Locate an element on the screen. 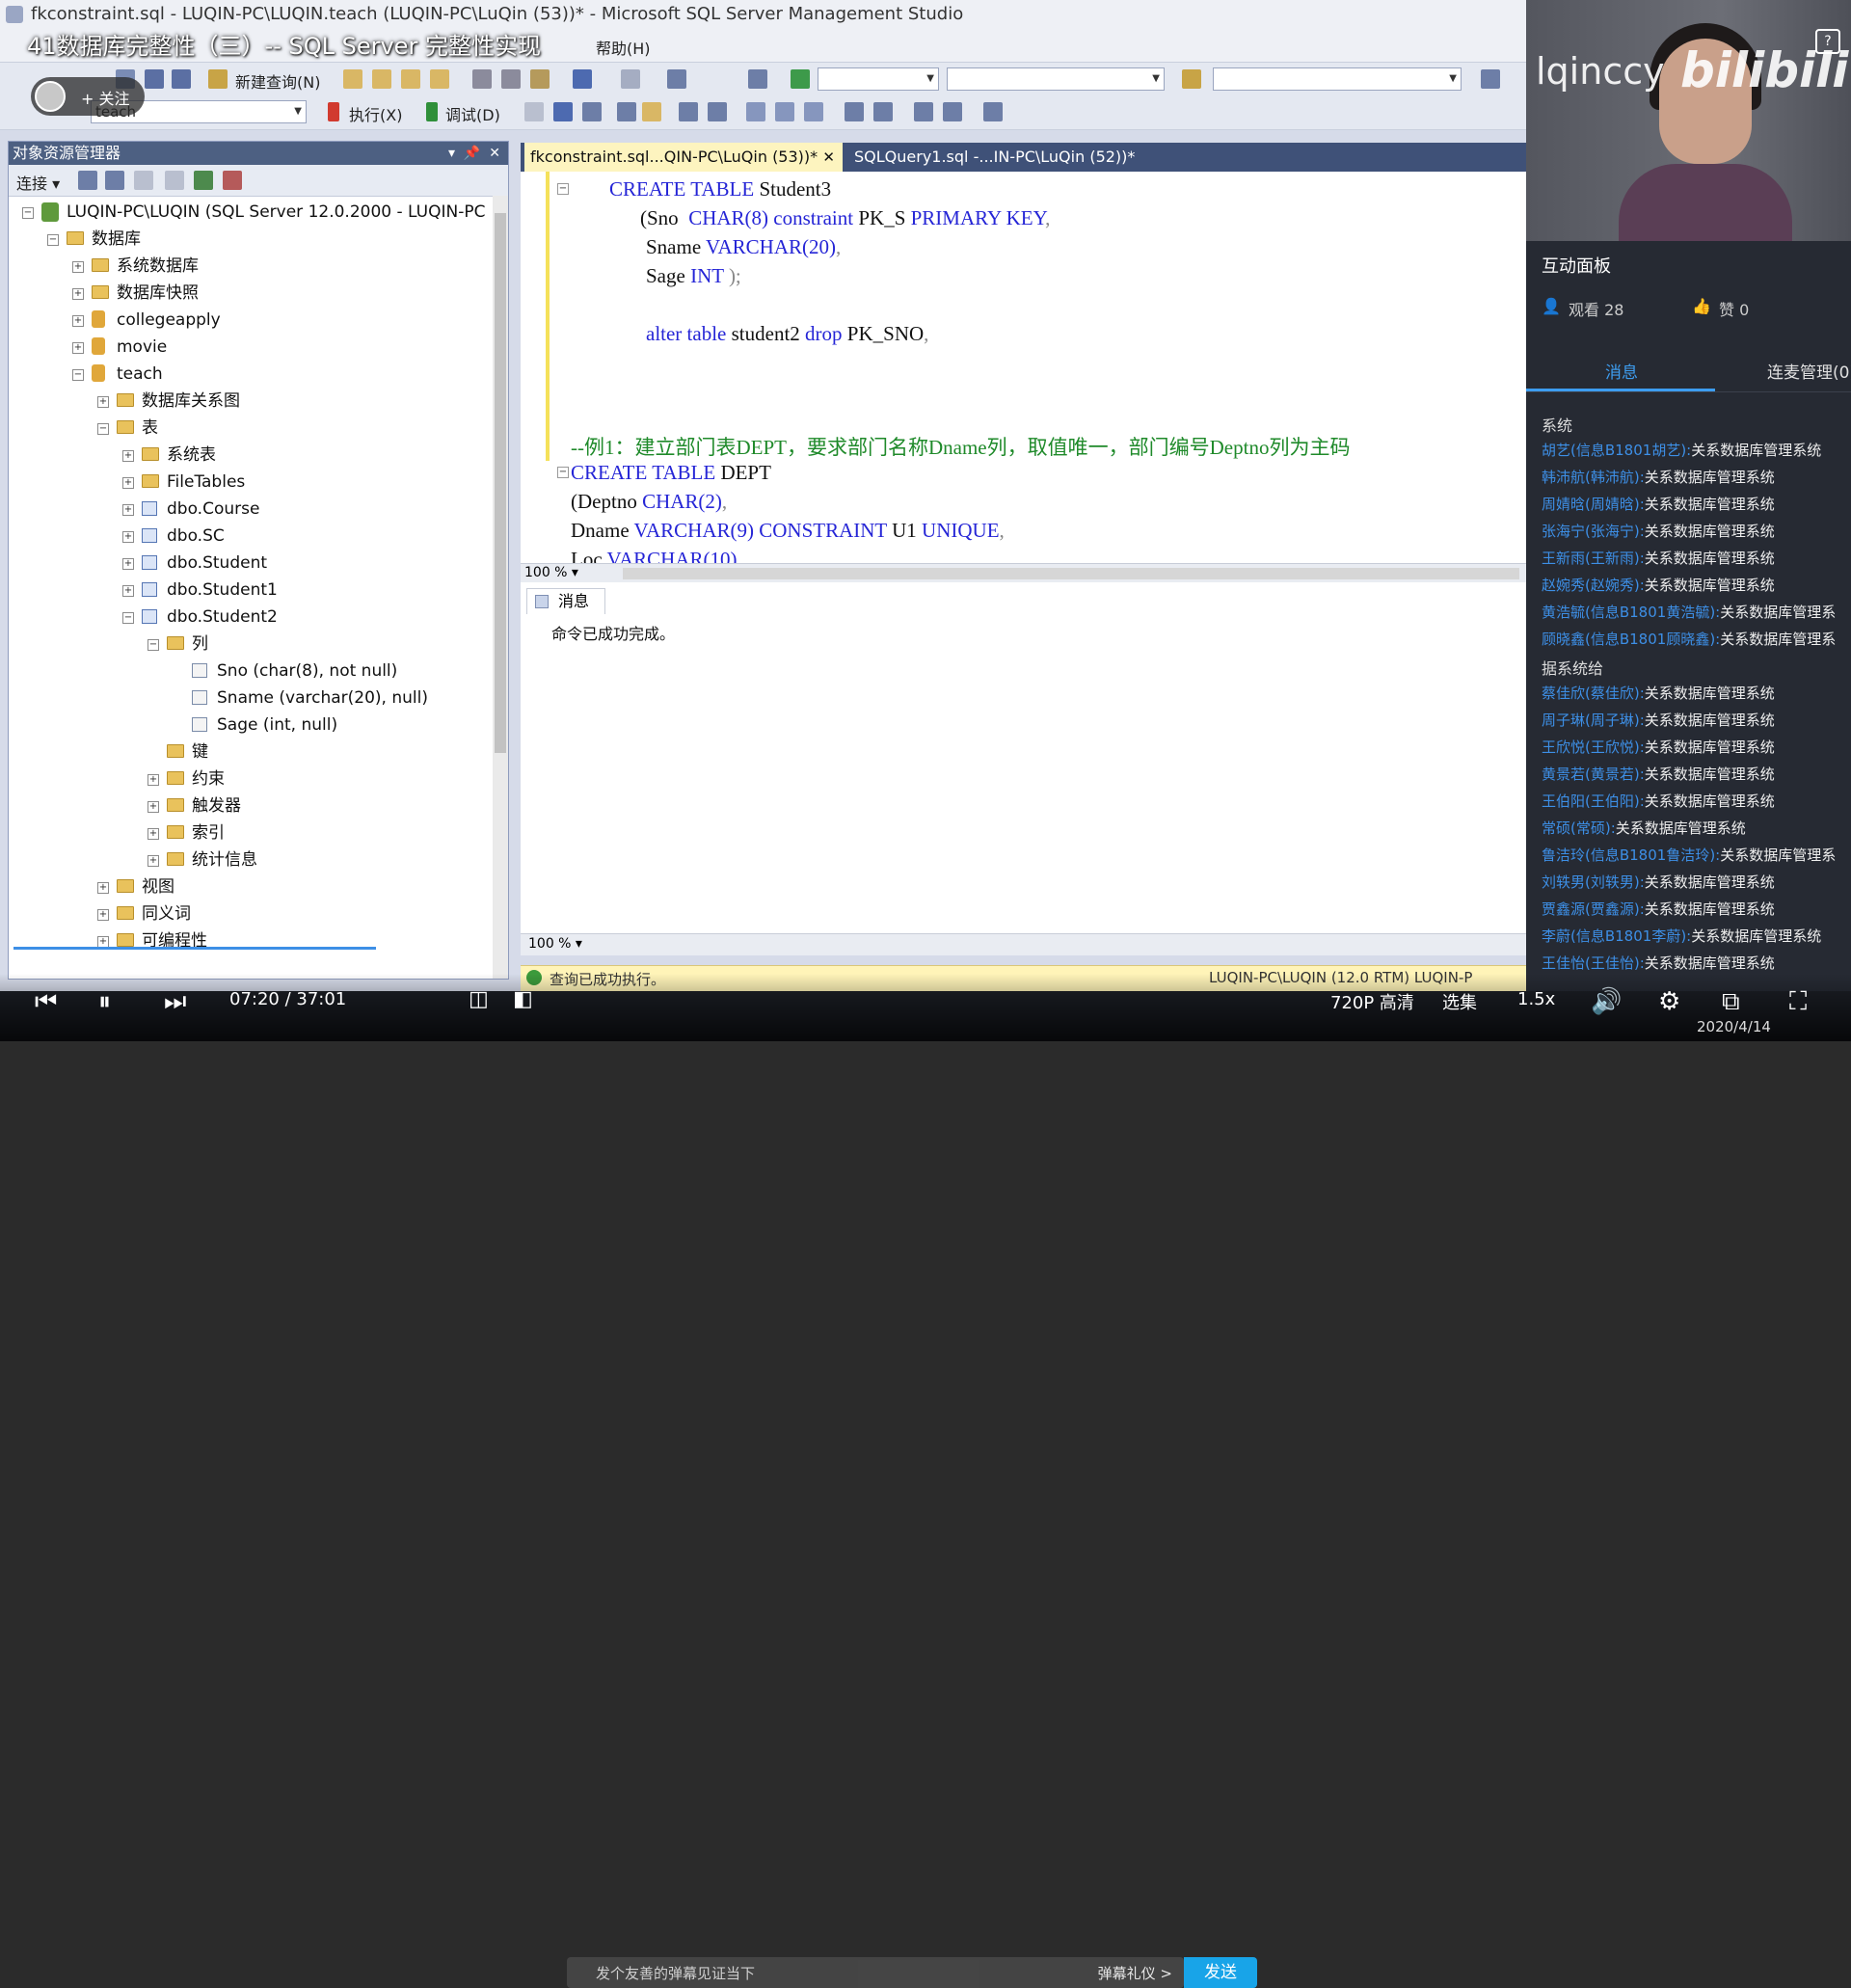 Image resolution: width=1851 pixels, height=1988 pixels. tree-node: + 触发器 is located at coordinates (250, 806).